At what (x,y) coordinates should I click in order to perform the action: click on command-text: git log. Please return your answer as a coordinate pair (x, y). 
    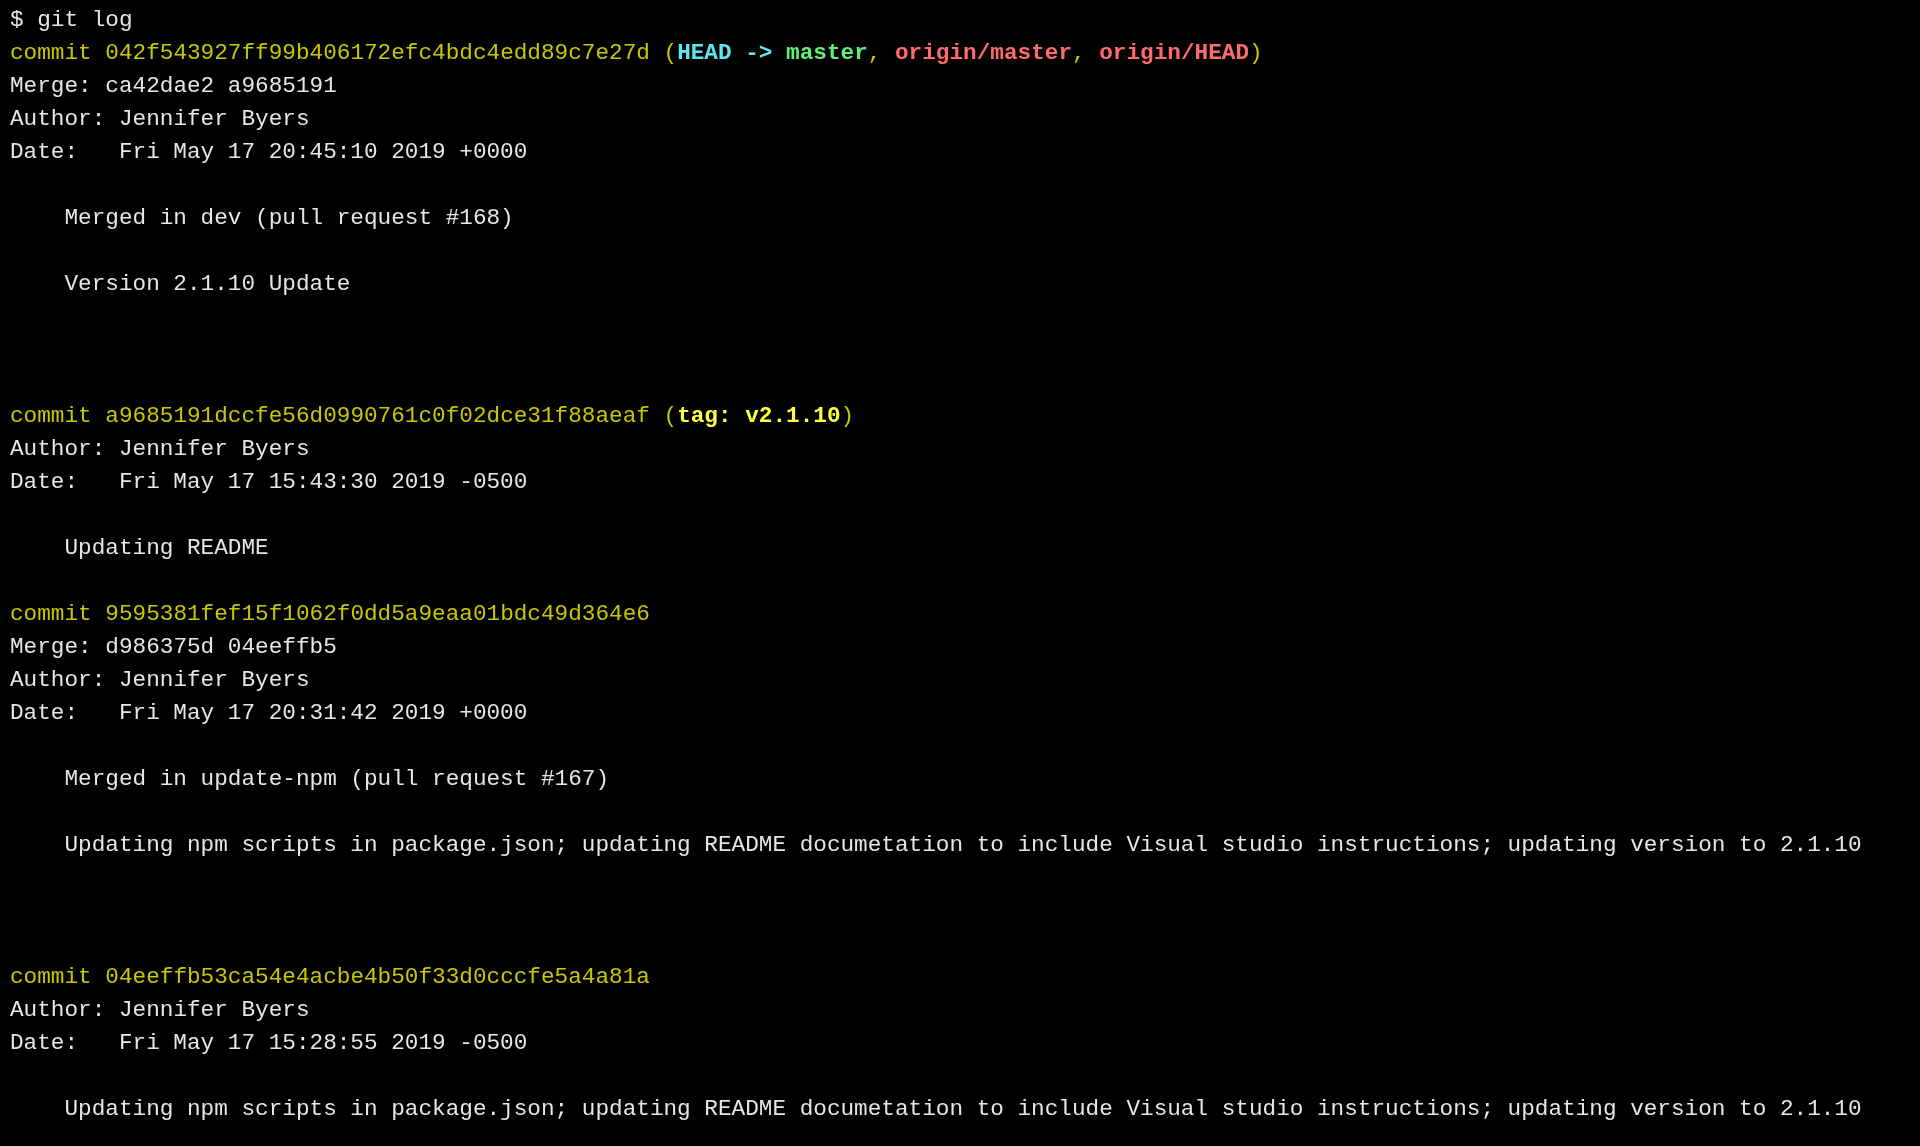
    Looking at the image, I should click on (85, 20).